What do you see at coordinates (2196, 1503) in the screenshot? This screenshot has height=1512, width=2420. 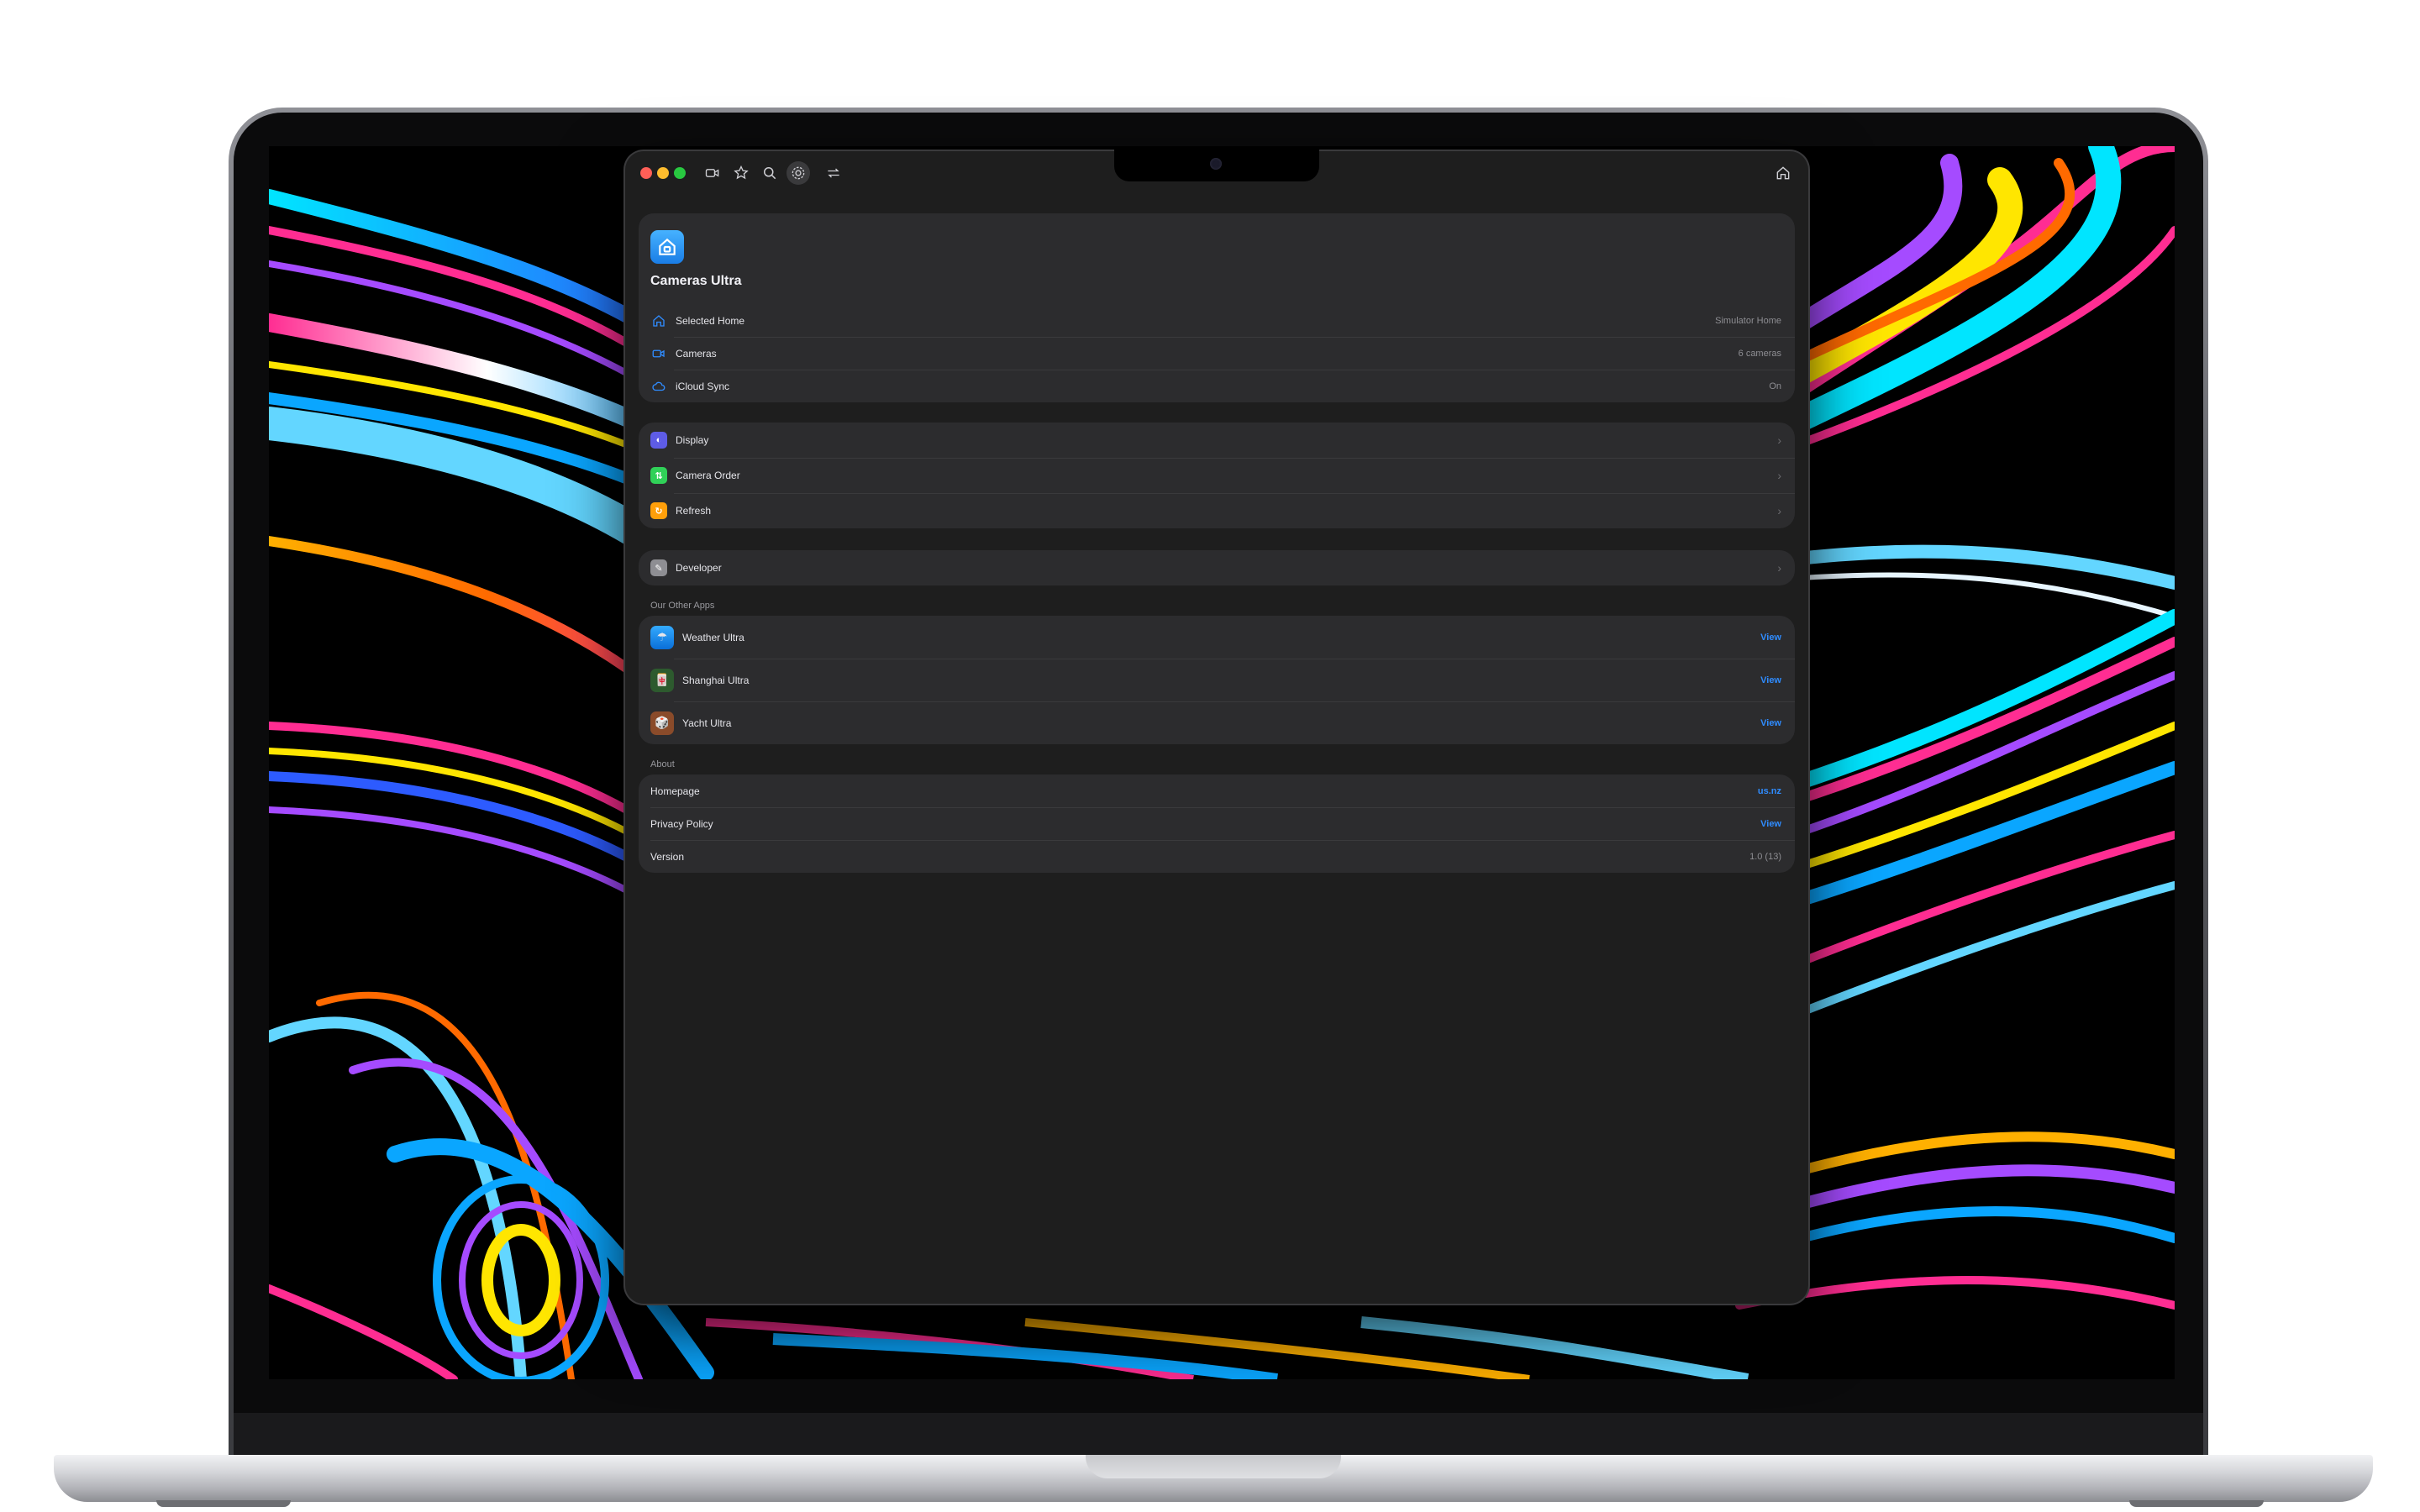 I see `laptop-foot-right` at bounding box center [2196, 1503].